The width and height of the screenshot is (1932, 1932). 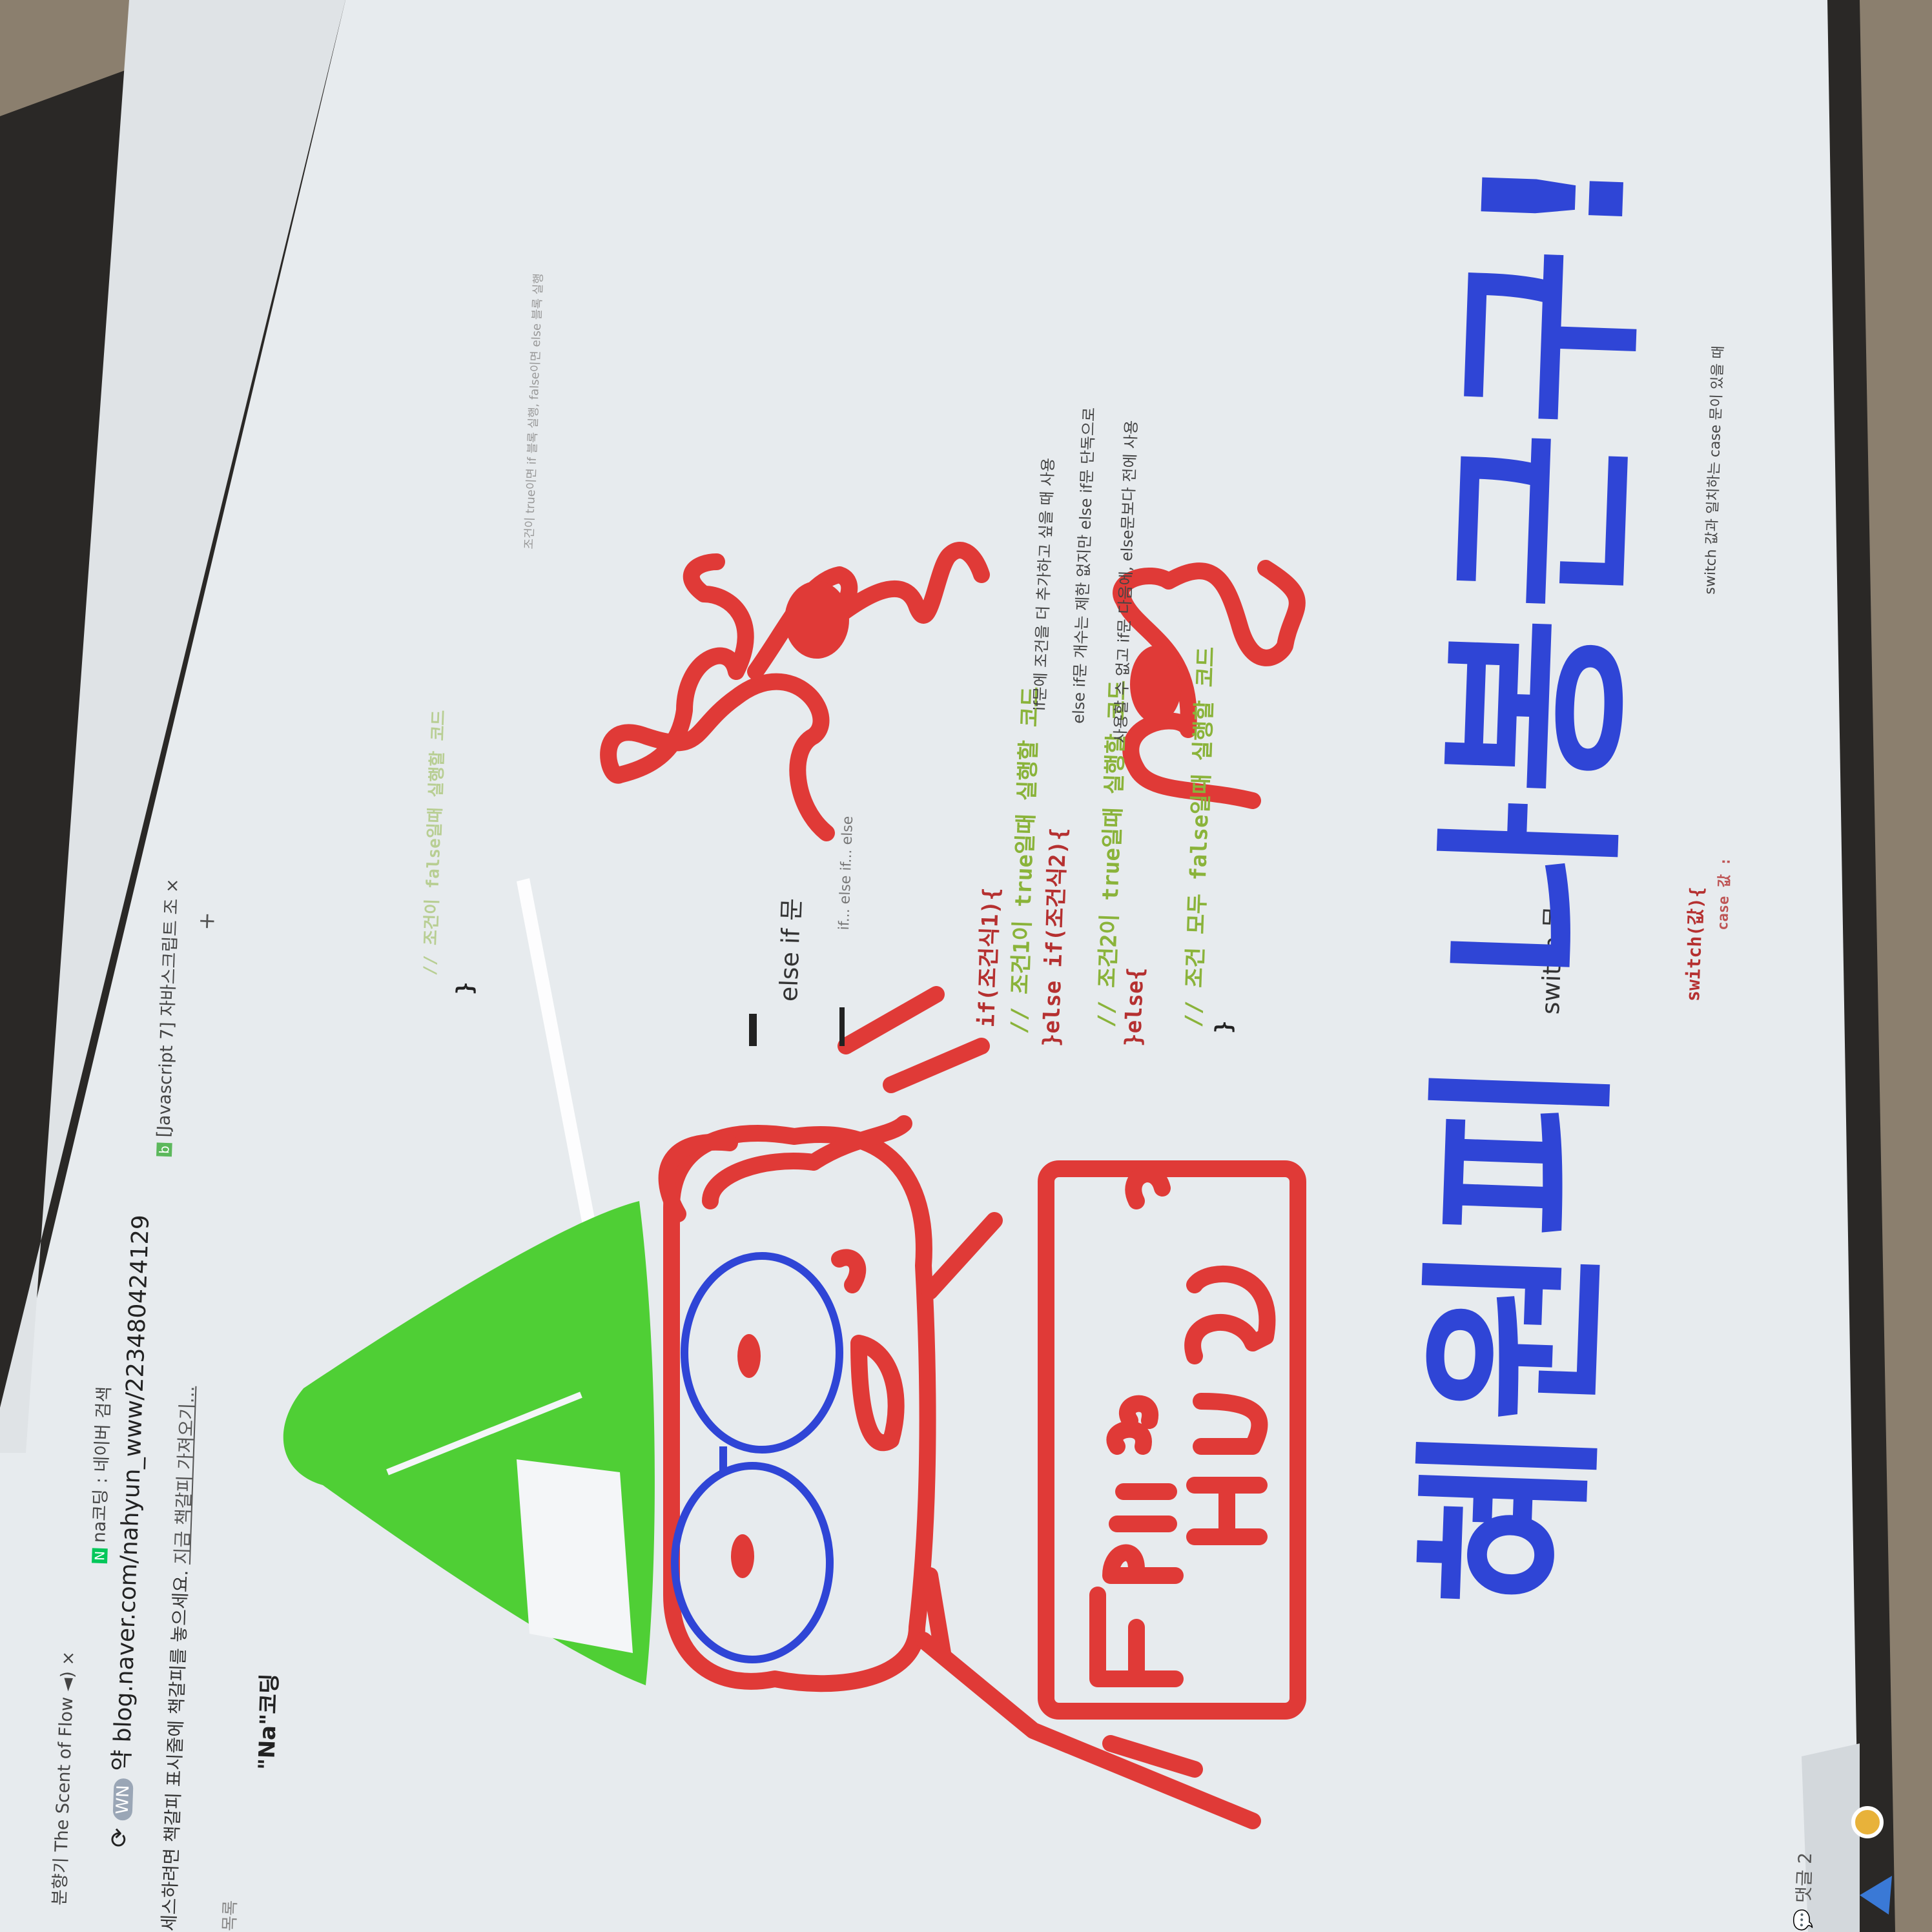 What do you see at coordinates (1126, 582) in the screenshot?
I see `explanation-3: 사용할 수 없고 if문 다음에, else문보다 전에 사용` at bounding box center [1126, 582].